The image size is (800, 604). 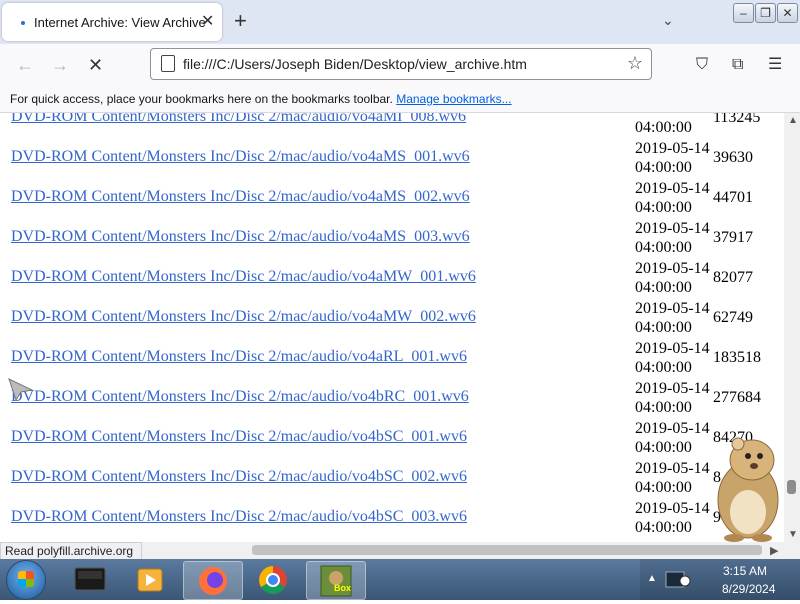 I want to click on play-icon, so click(x=150, y=580).